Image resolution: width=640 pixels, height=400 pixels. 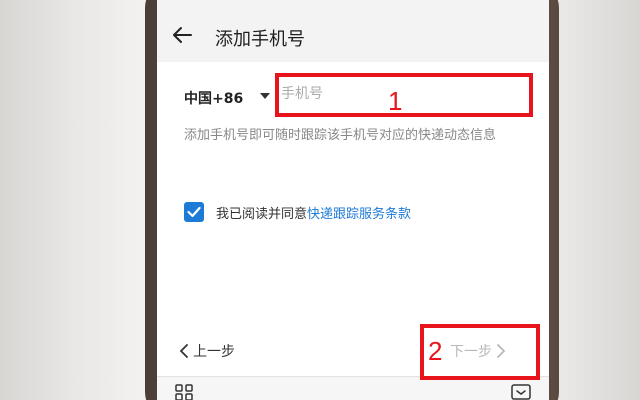 I want to click on arrow-left-icon, so click(x=182, y=35).